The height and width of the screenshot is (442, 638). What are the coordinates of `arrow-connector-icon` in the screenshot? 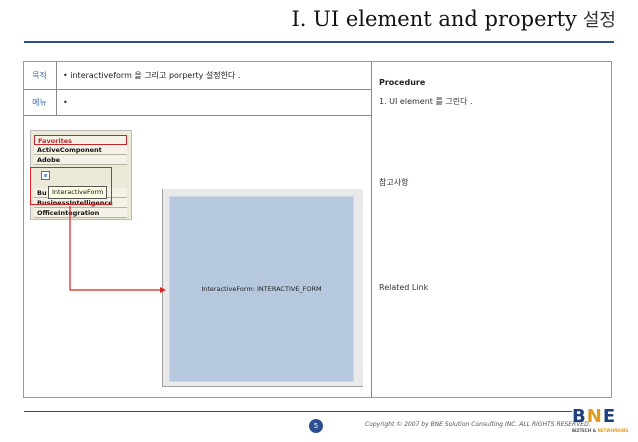 It's located at (117, 249).